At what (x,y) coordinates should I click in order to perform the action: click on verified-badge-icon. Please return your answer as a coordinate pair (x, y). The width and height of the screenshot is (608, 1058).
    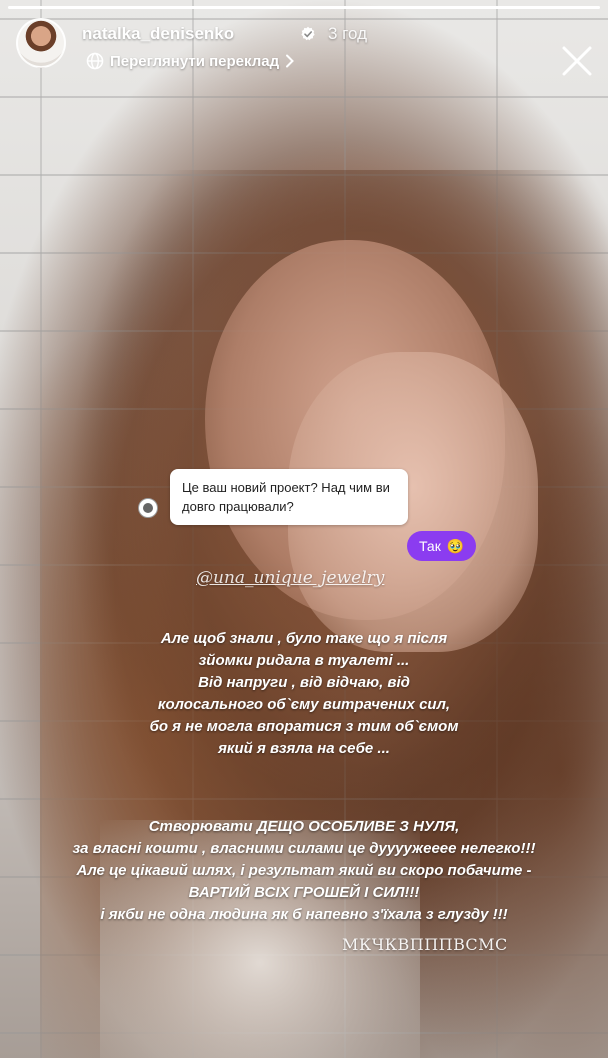
    Looking at the image, I should click on (308, 33).